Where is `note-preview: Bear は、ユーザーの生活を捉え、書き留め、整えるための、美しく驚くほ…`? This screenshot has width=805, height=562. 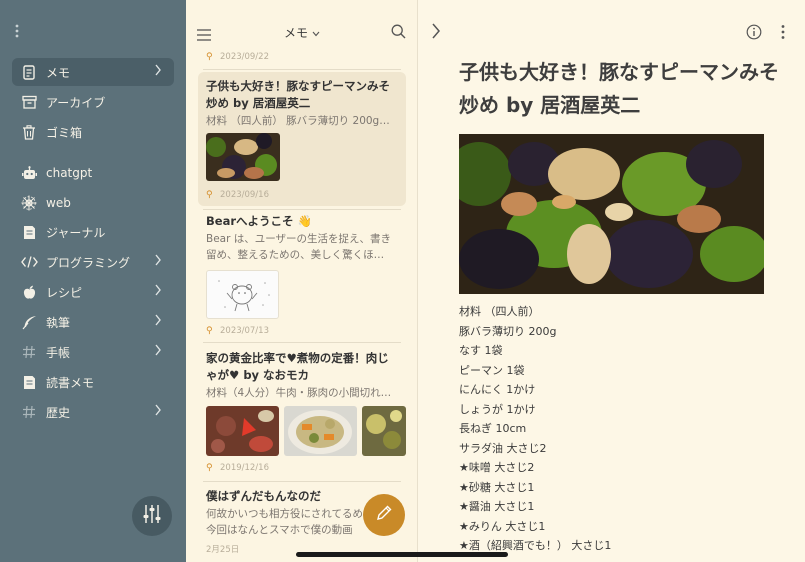
note-preview: Bear は、ユーザーの生活を捉え、書き留め、整えるための、美しく驚くほ… is located at coordinates (299, 247).